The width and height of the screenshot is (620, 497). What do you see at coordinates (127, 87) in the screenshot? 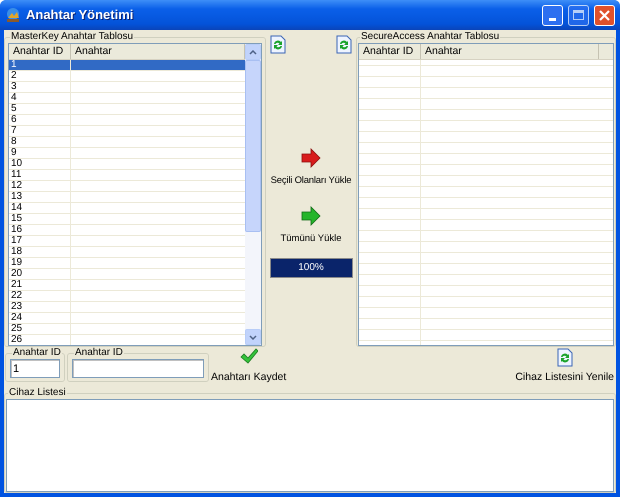
I see `table-row: 3` at bounding box center [127, 87].